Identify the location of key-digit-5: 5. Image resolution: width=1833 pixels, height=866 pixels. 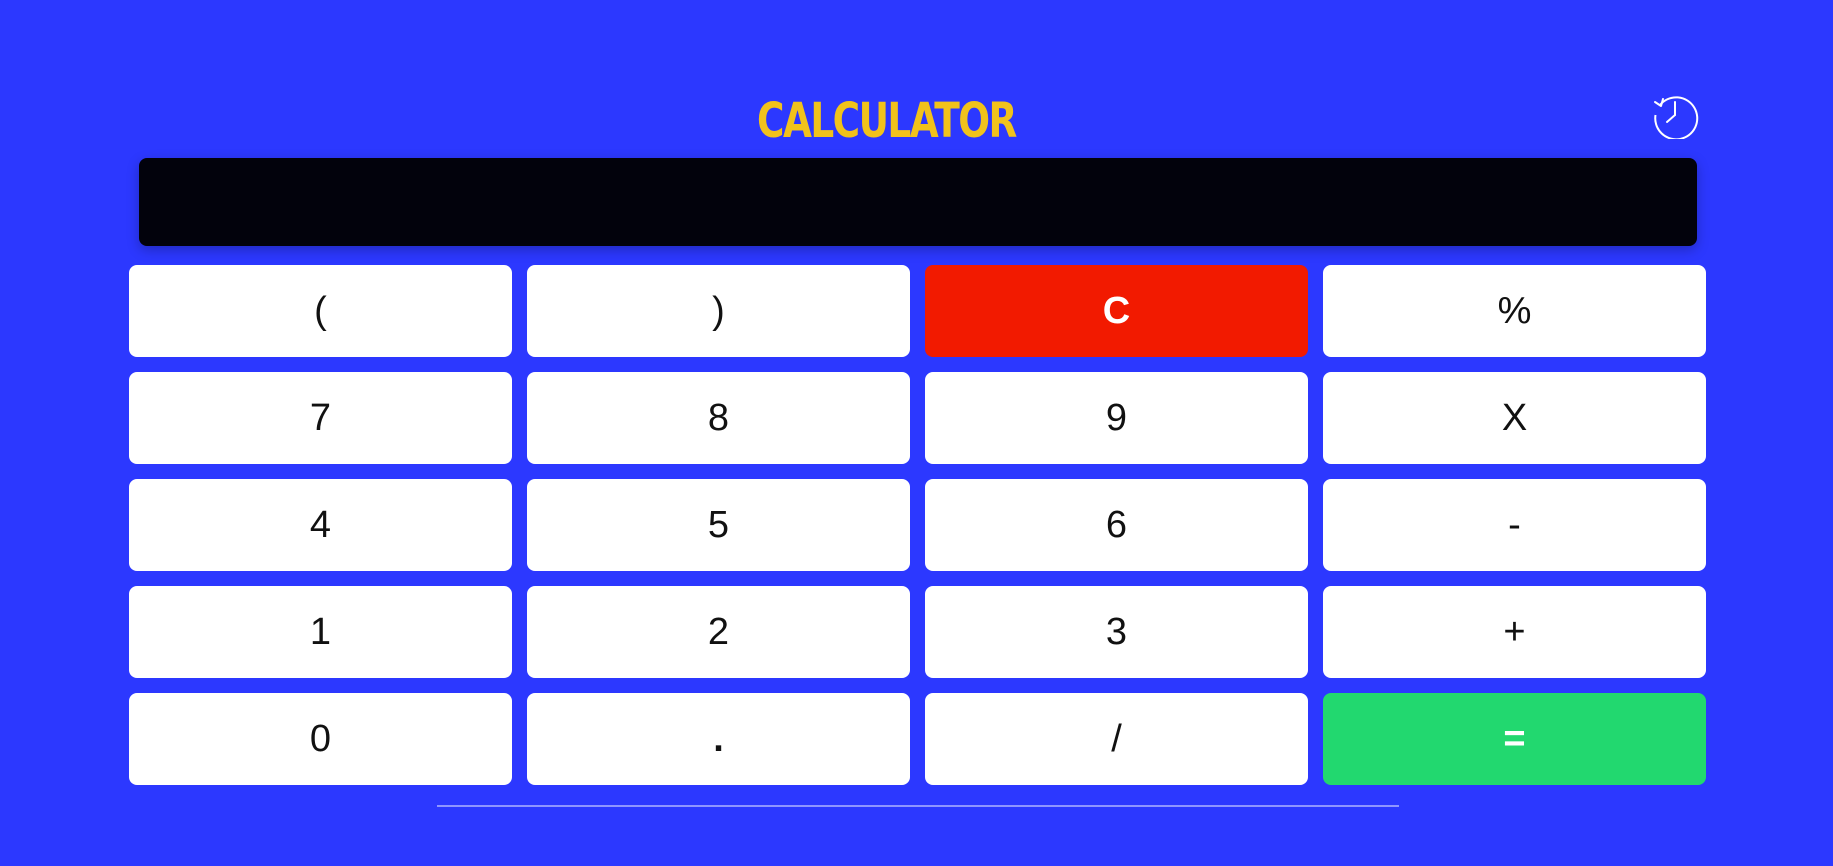
(718, 525).